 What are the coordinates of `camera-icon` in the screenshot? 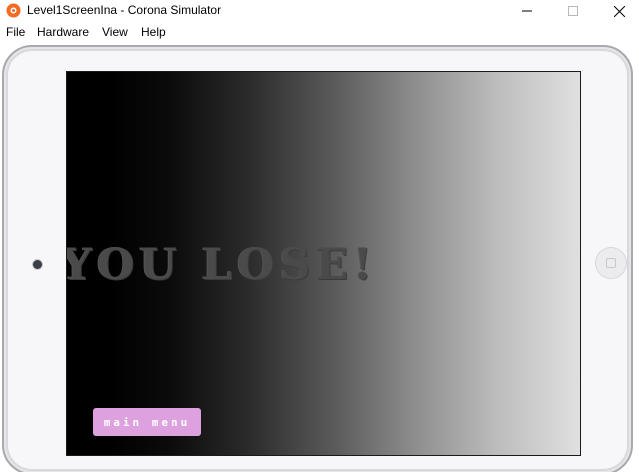 It's located at (37, 264).